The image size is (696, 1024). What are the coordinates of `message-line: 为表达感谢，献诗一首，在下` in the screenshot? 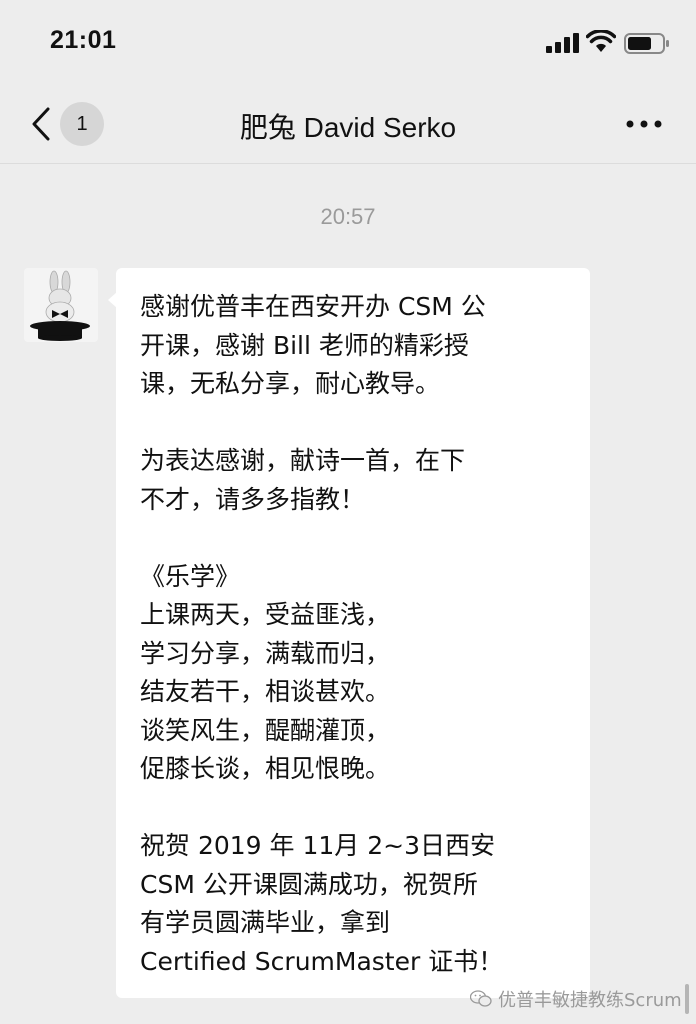 It's located at (303, 460).